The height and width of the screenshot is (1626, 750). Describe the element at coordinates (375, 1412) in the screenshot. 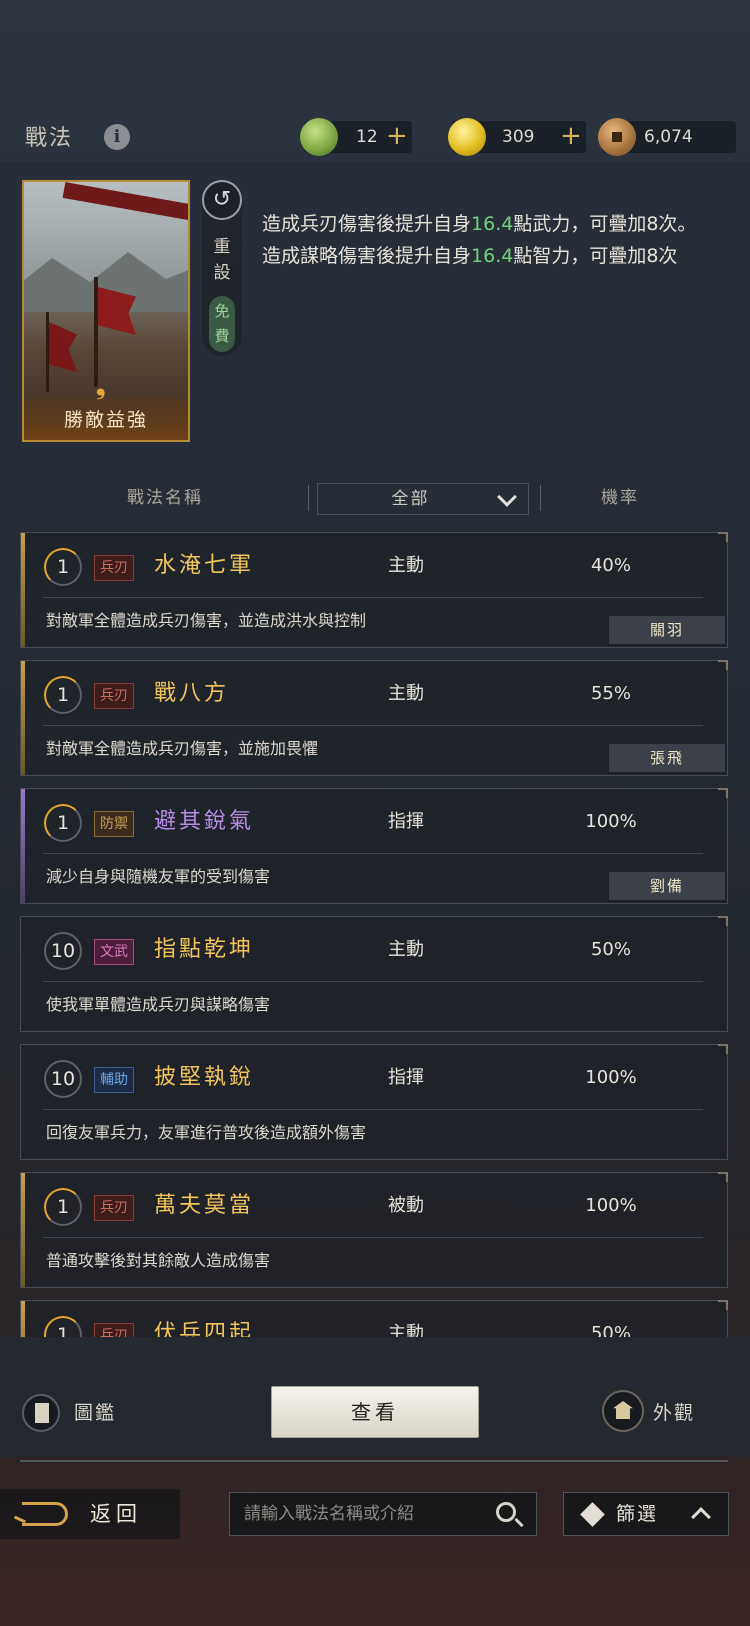

I see `view-button: 查看` at that location.